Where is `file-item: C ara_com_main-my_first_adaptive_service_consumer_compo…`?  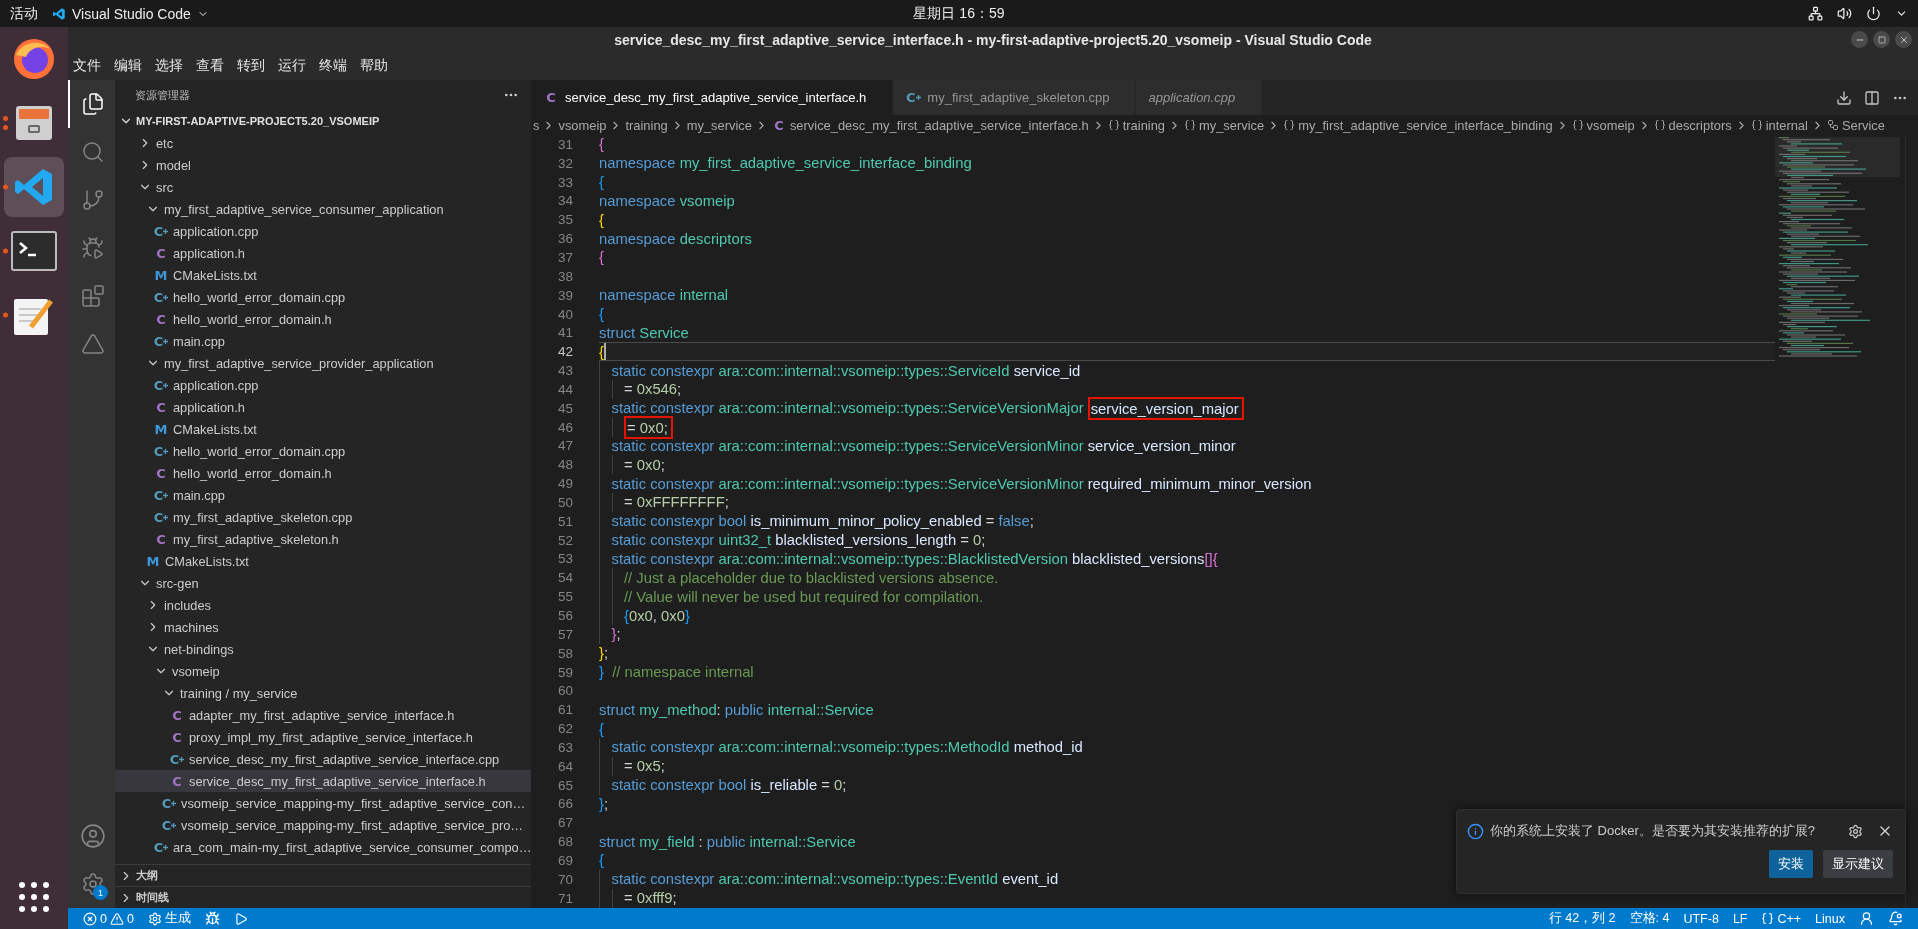
file-item: C ara_com_main-my_first_adaptive_service_consumer_compo… is located at coordinates (323, 847).